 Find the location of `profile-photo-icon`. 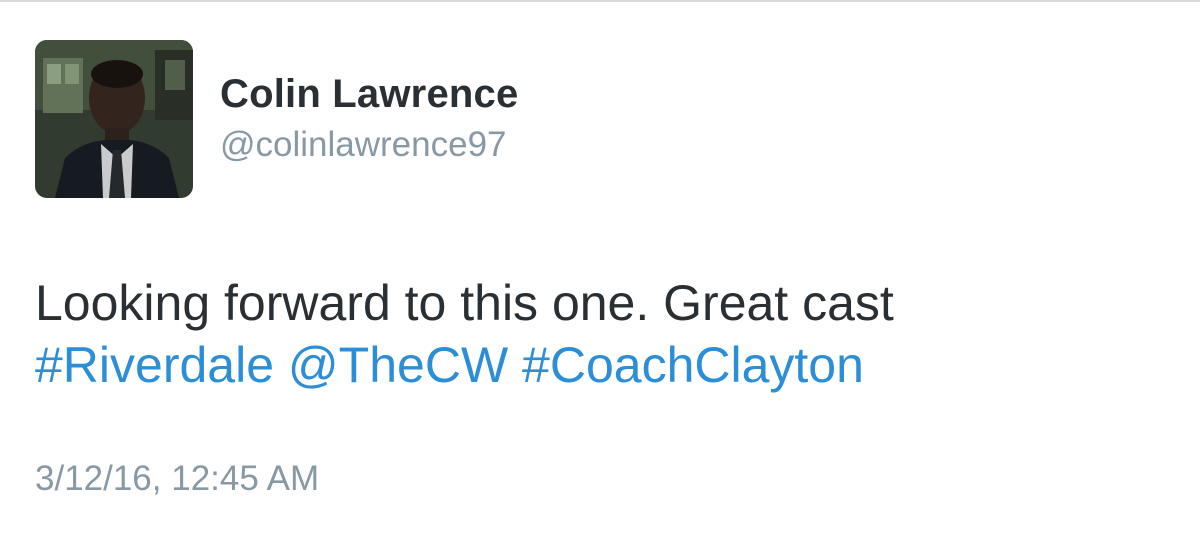

profile-photo-icon is located at coordinates (114, 119).